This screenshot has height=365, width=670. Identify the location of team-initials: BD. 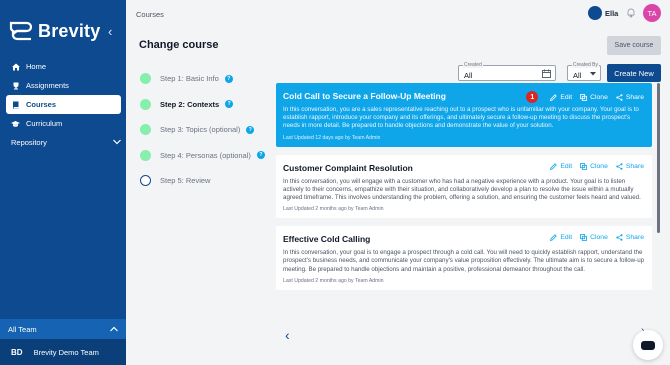
(17, 352).